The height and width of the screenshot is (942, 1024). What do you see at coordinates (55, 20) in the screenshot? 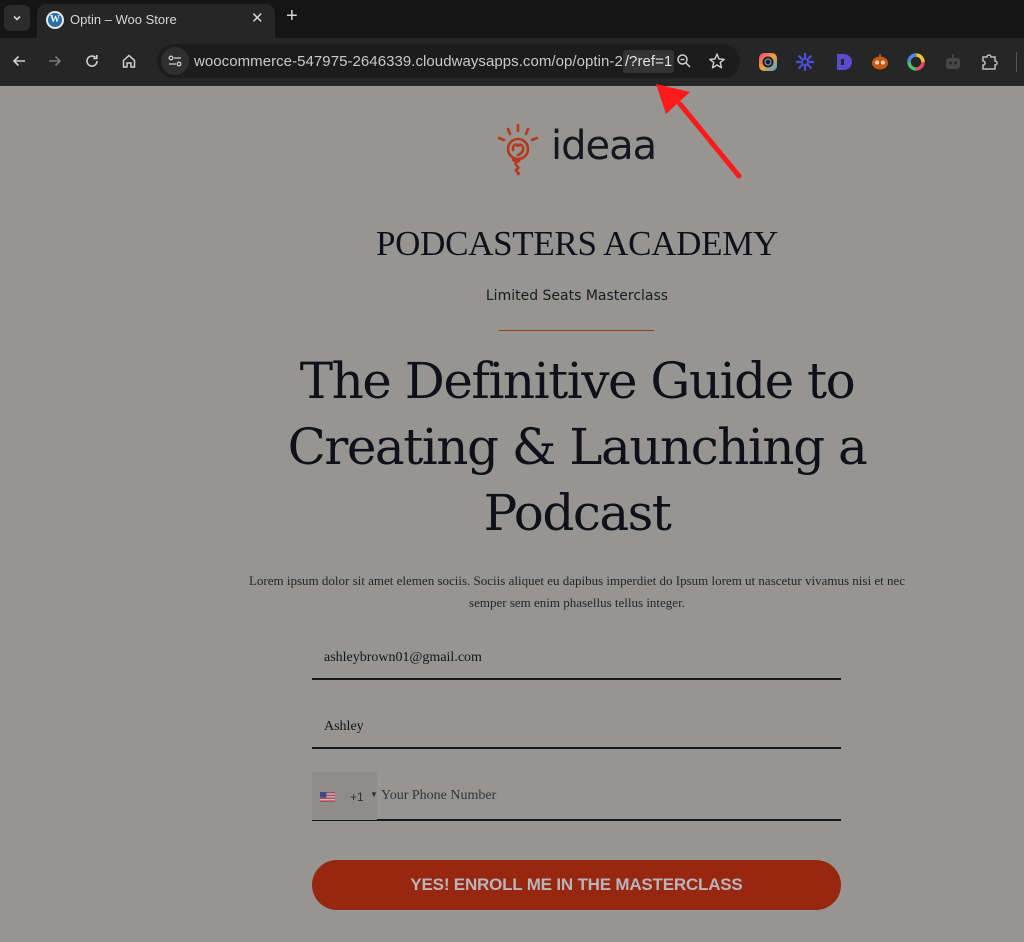
I see `wordpress-icon: W` at bounding box center [55, 20].